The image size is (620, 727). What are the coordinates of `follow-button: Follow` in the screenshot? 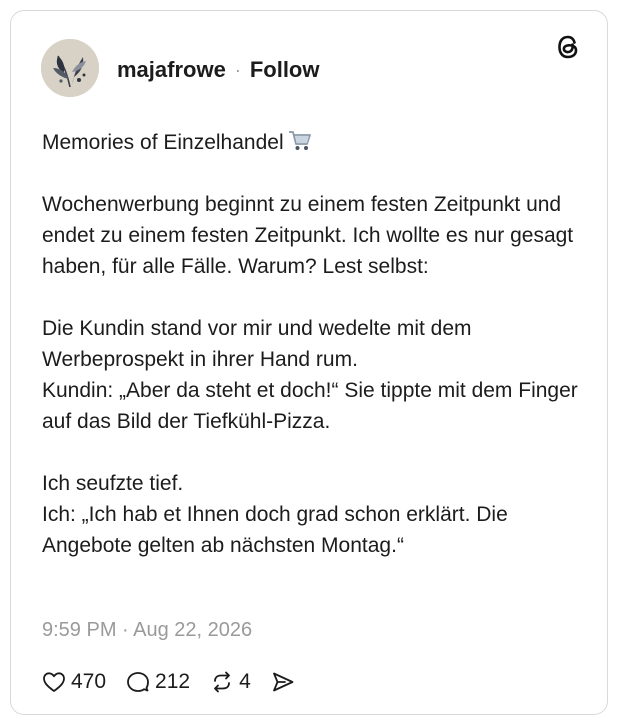 It's located at (285, 70).